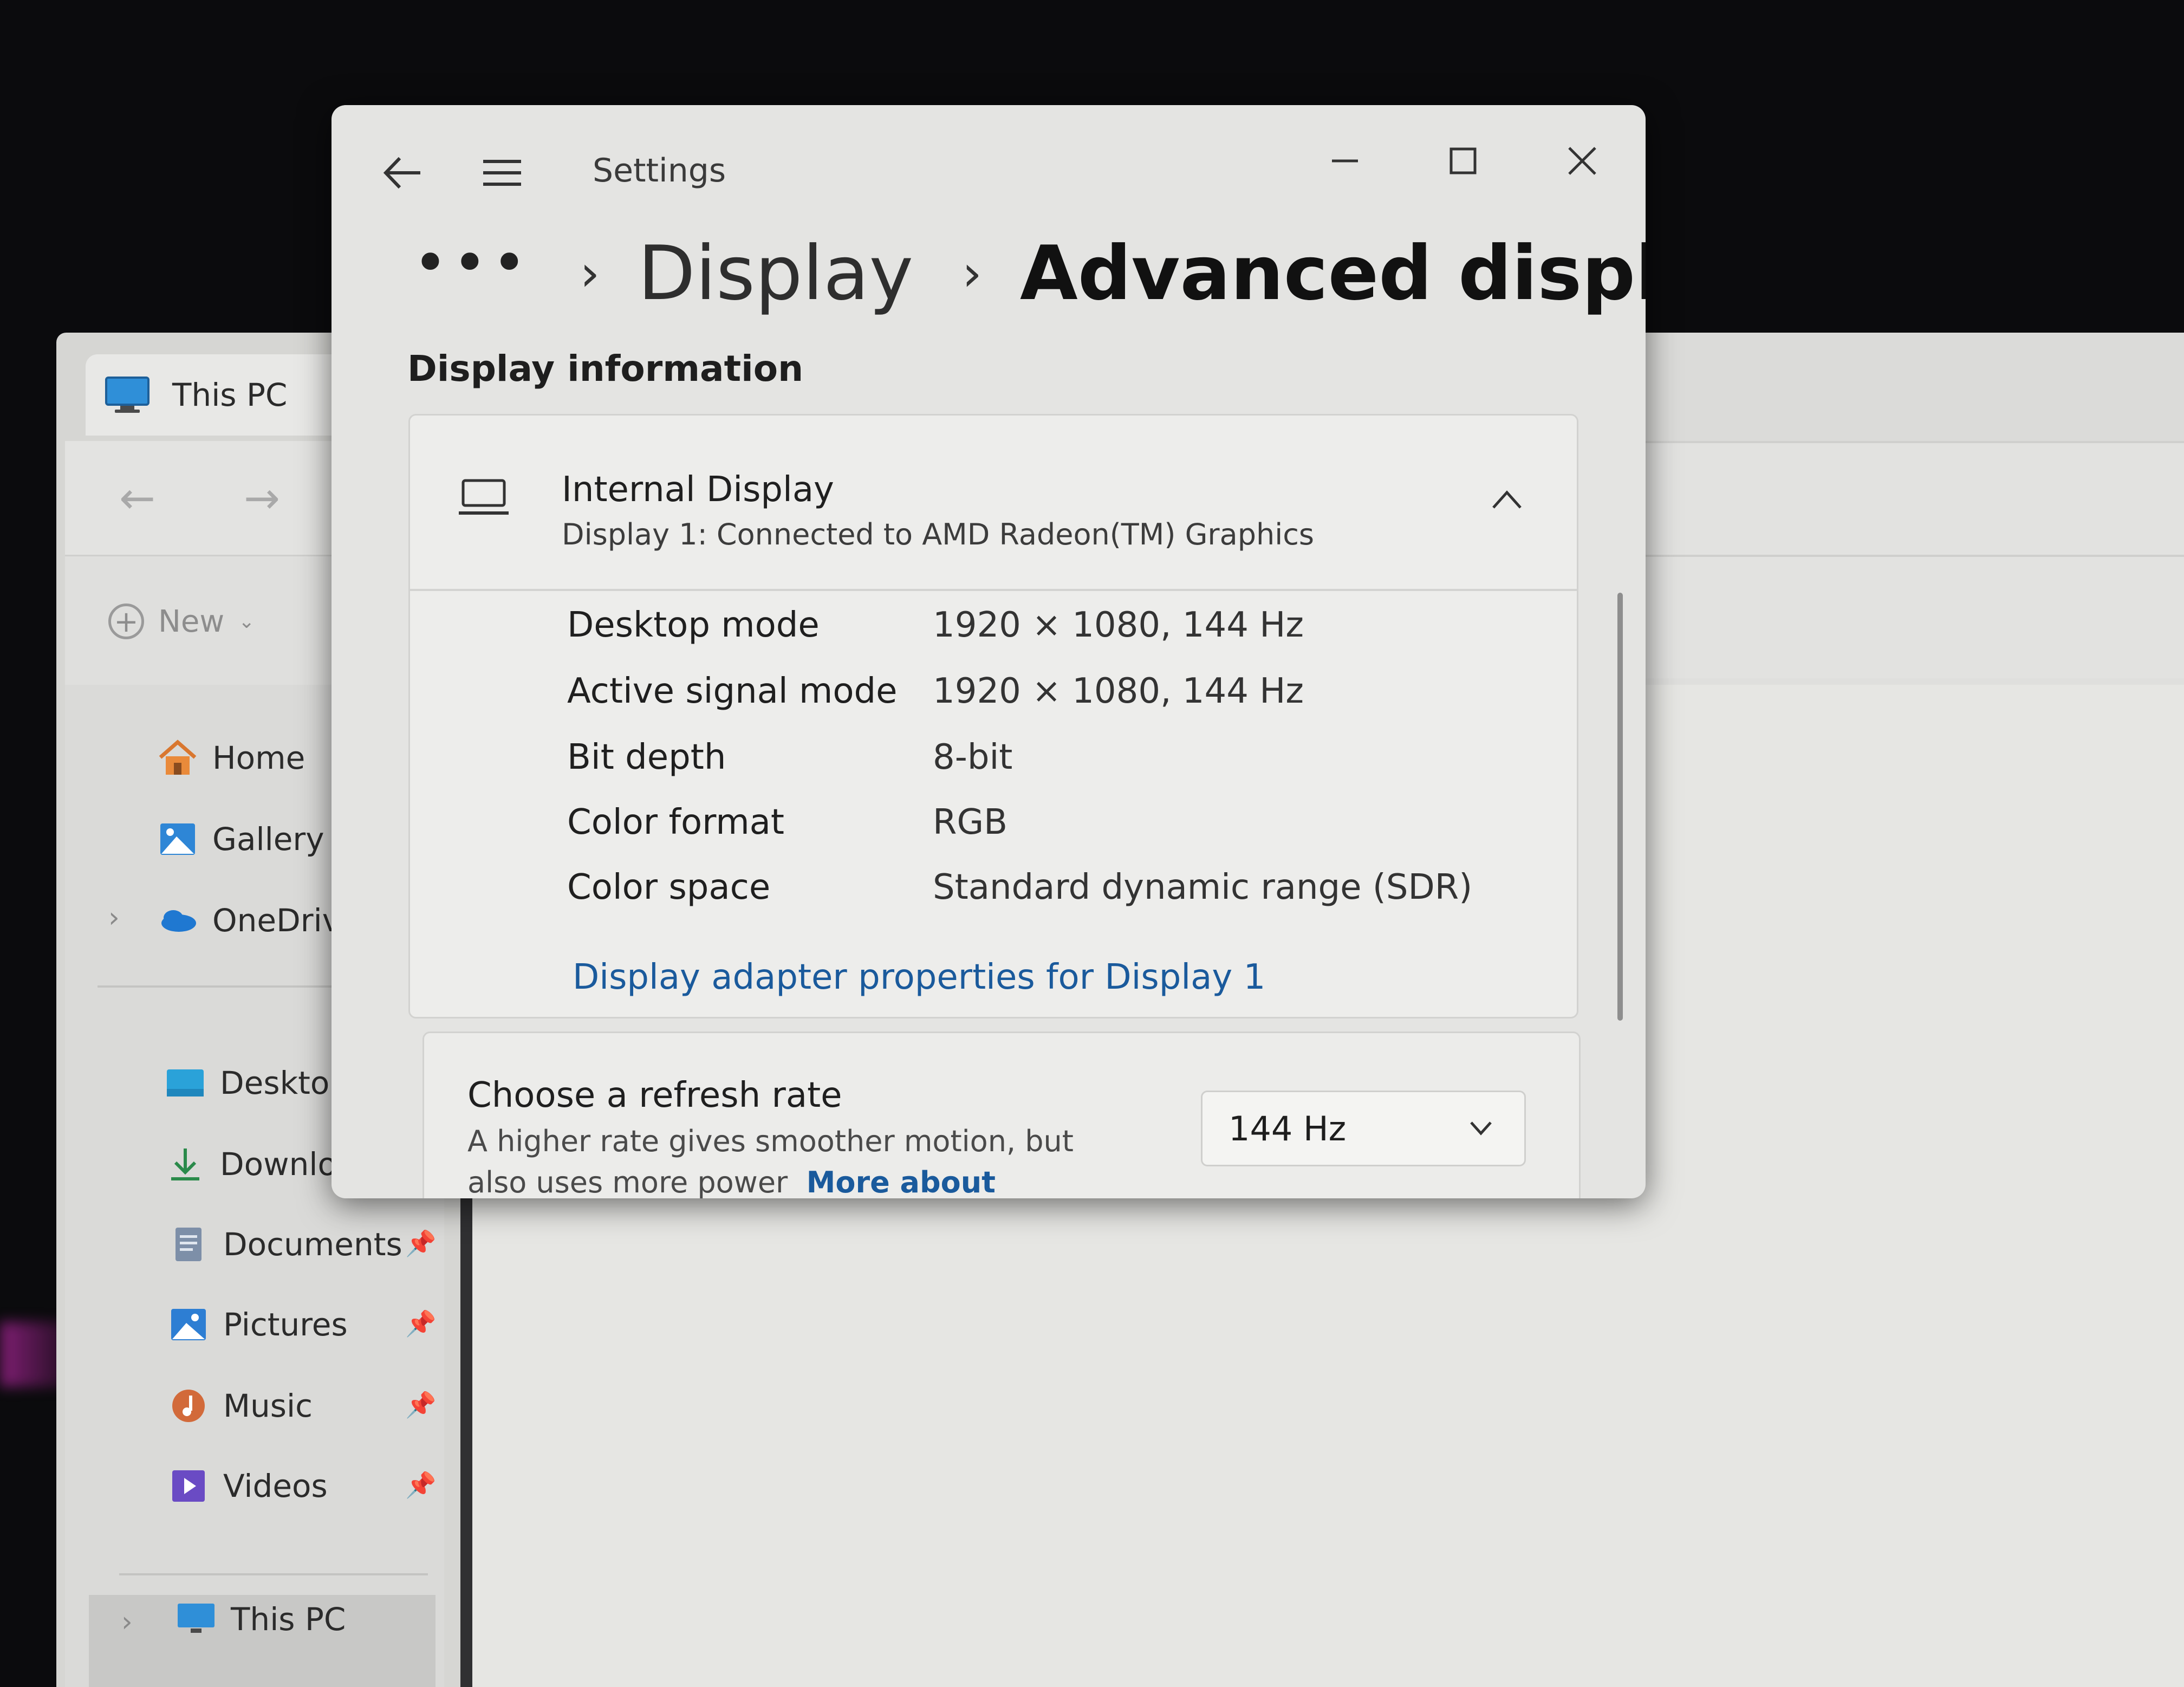  I want to click on sidebar-item-home: Home, so click(231, 758).